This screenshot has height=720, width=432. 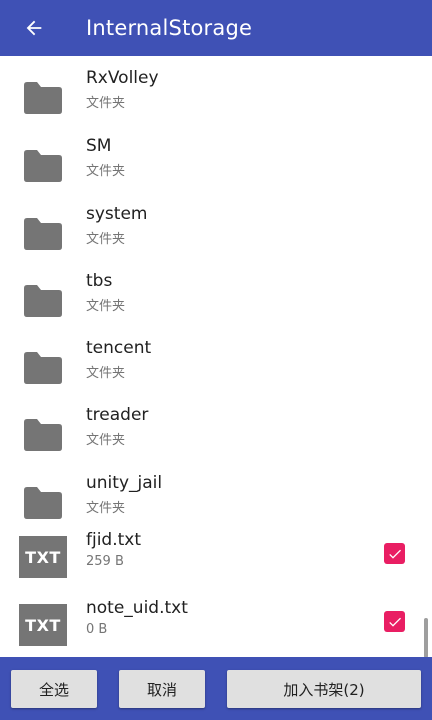 What do you see at coordinates (99, 146) in the screenshot?
I see `item-name: SM` at bounding box center [99, 146].